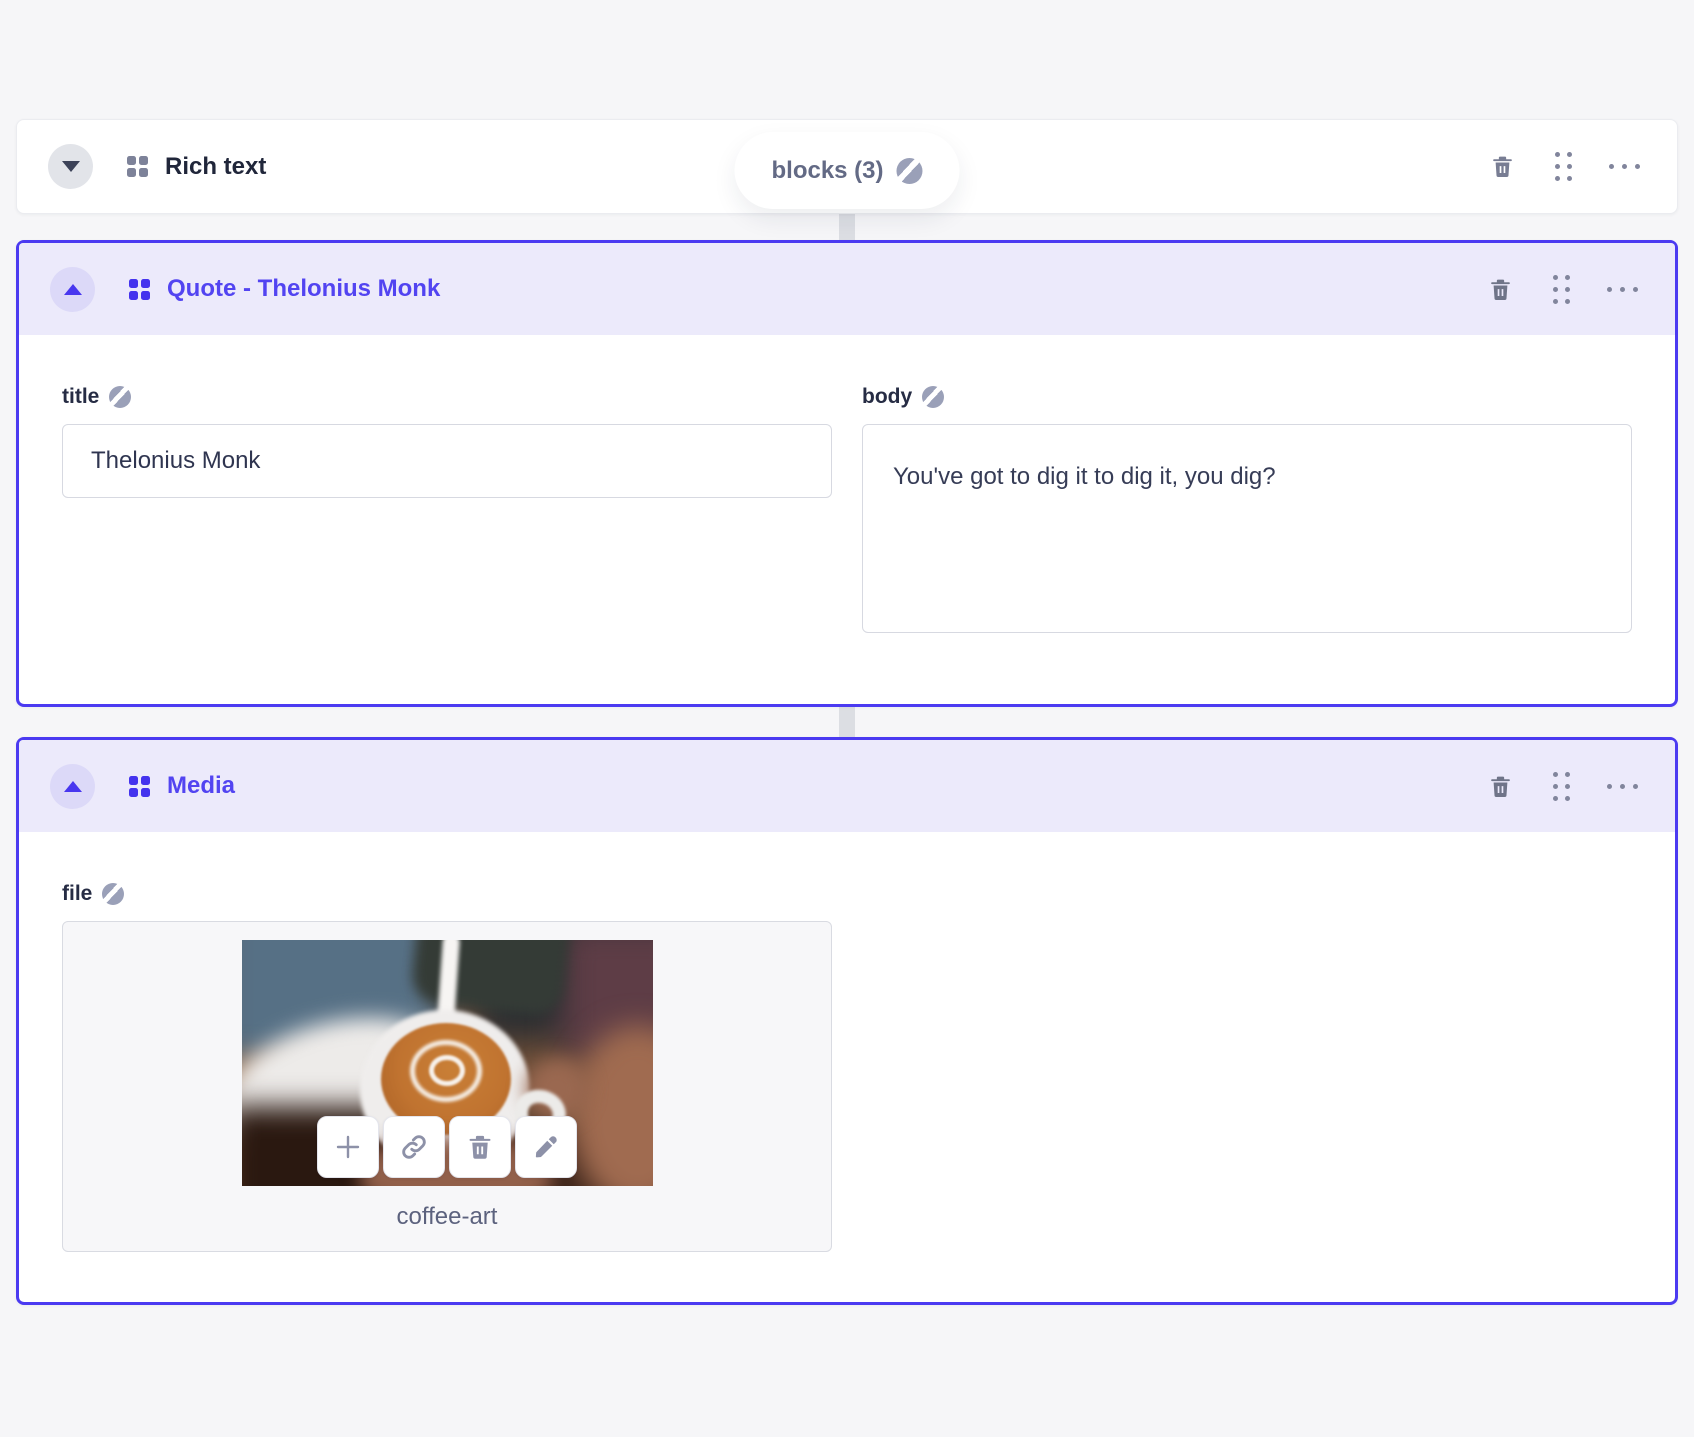  What do you see at coordinates (887, 396) in the screenshot?
I see `field-label-text: body` at bounding box center [887, 396].